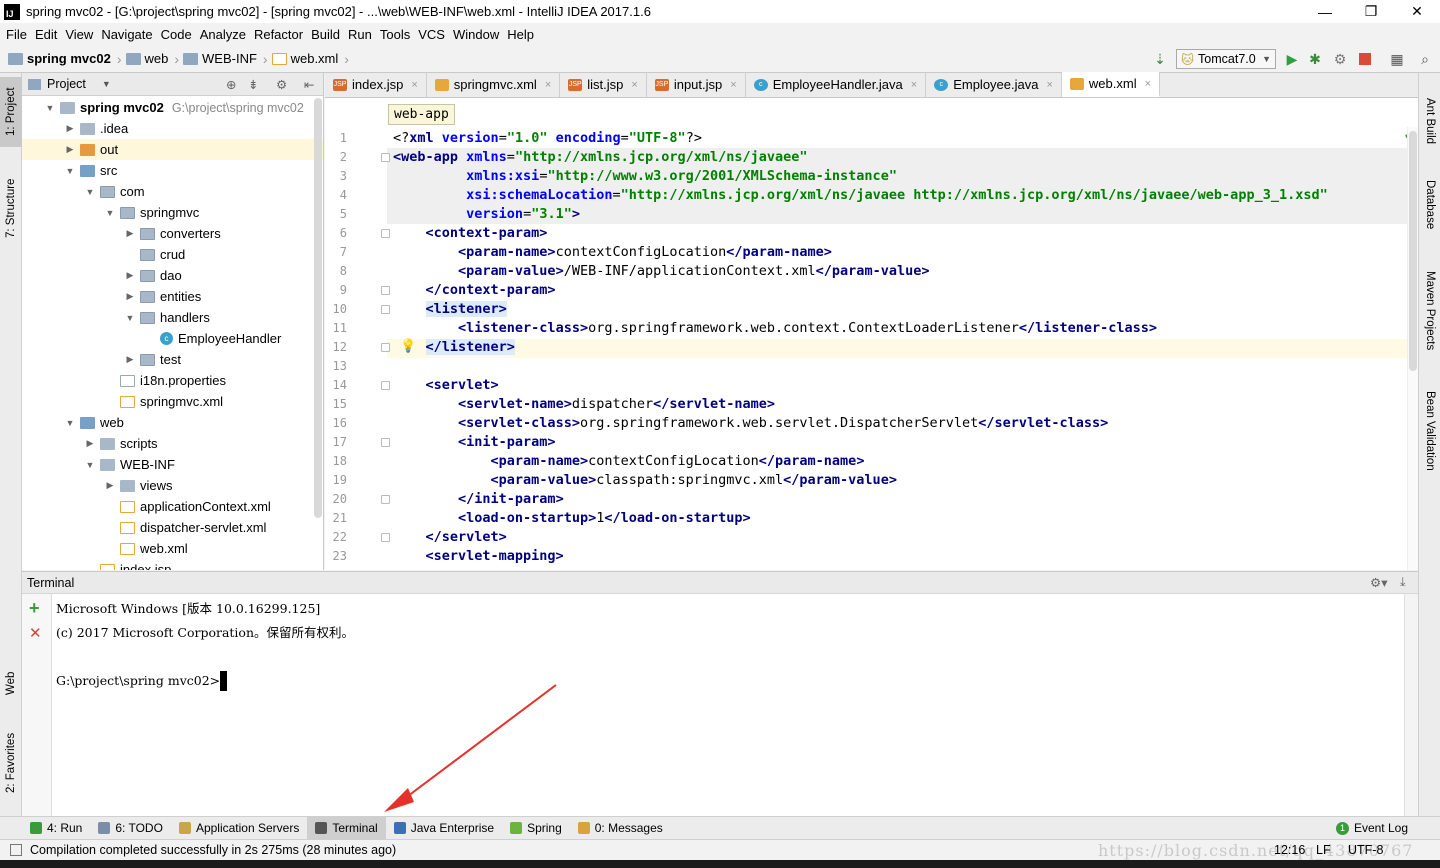 The image size is (1440, 868). I want to click on close-window-button: ✕, so click(1417, 11).